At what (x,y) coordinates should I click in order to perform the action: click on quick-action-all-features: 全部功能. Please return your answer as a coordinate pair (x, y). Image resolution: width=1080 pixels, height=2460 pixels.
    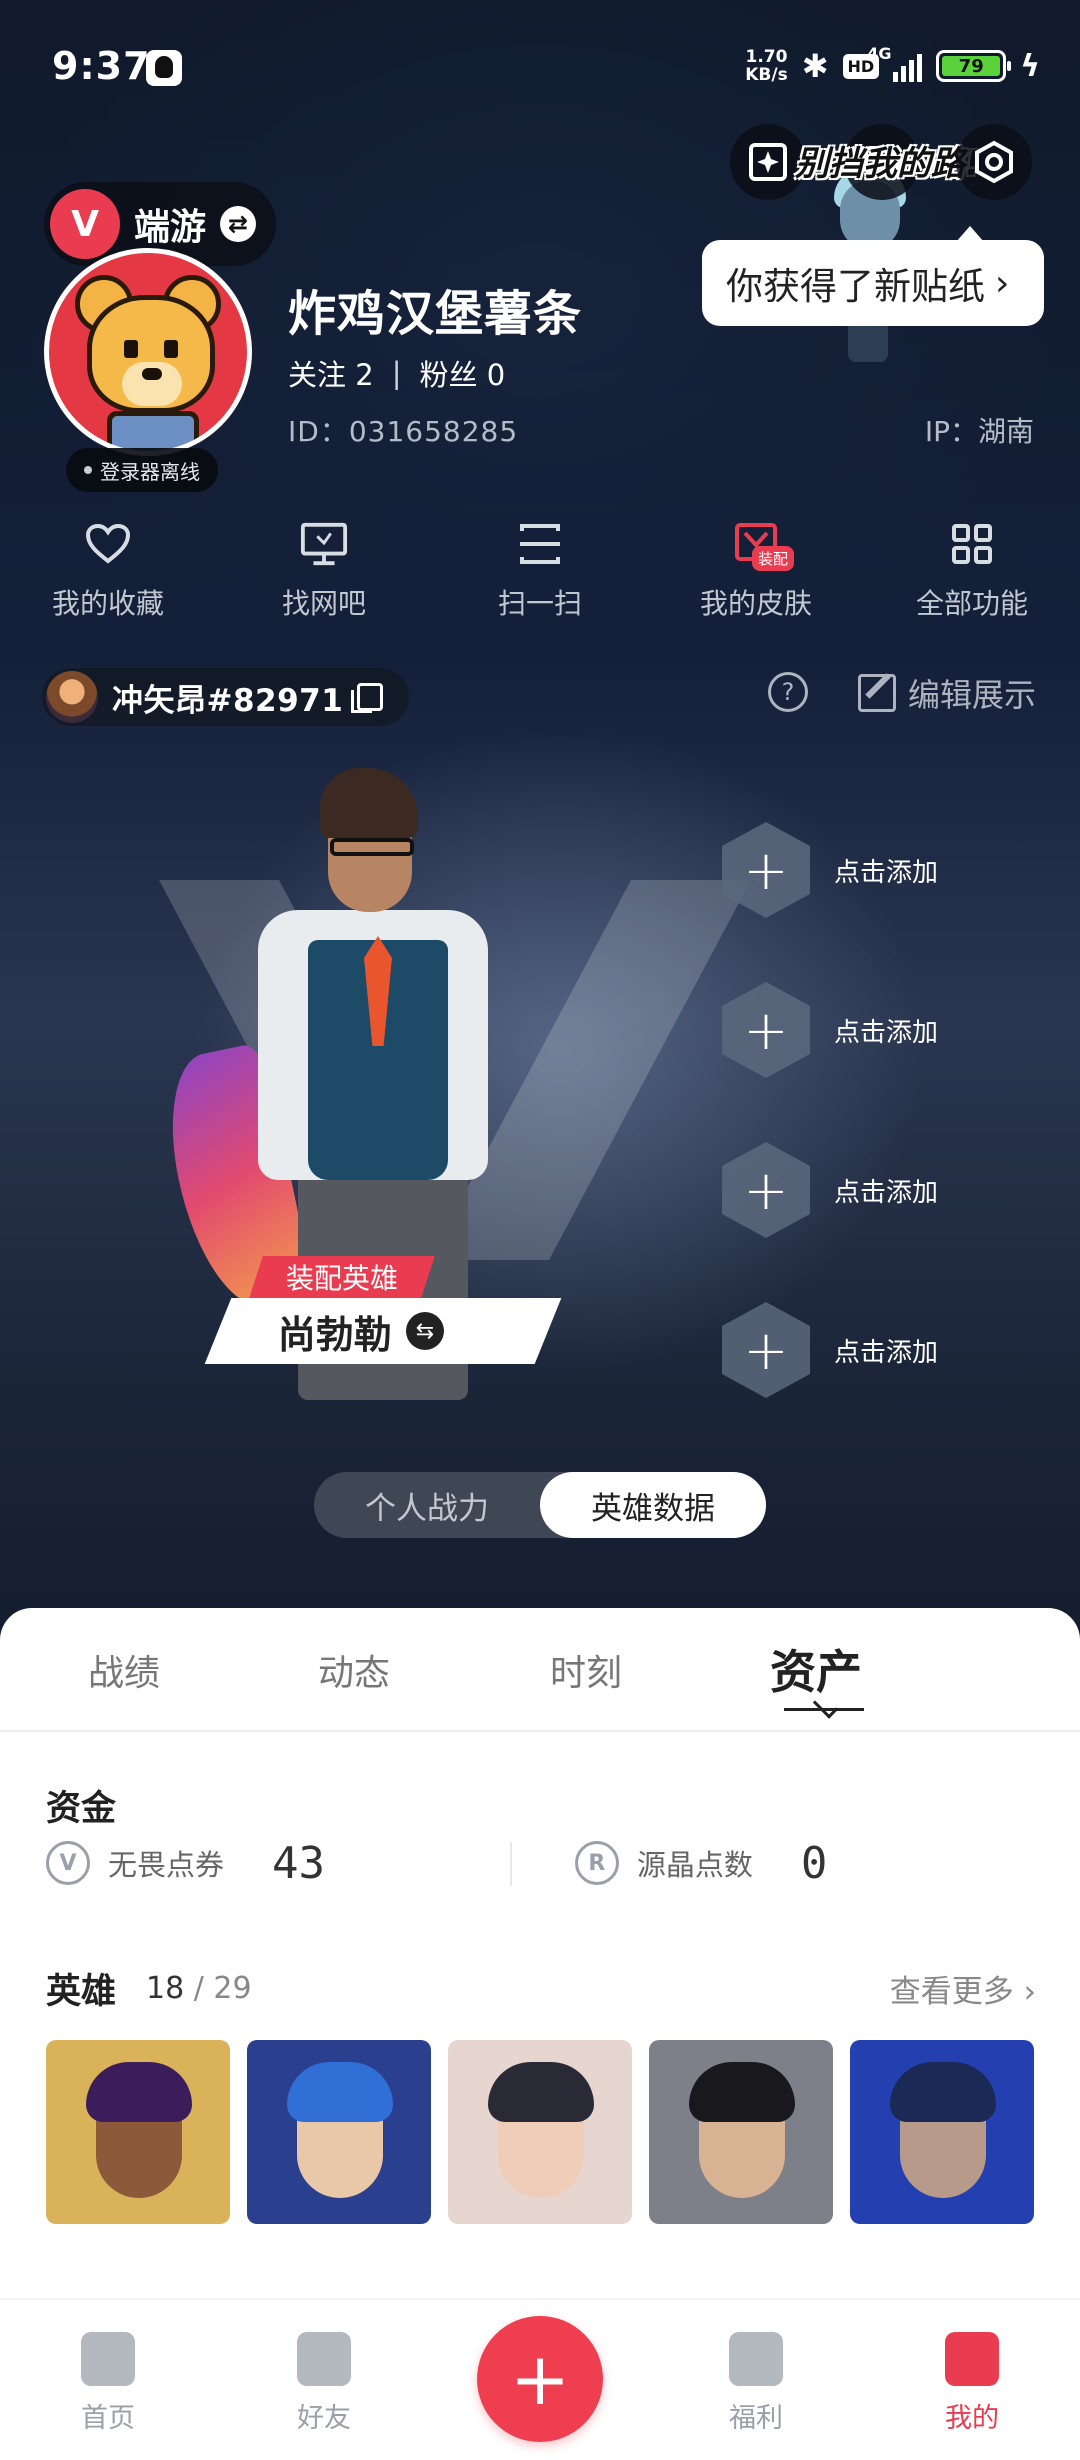
    Looking at the image, I should click on (972, 571).